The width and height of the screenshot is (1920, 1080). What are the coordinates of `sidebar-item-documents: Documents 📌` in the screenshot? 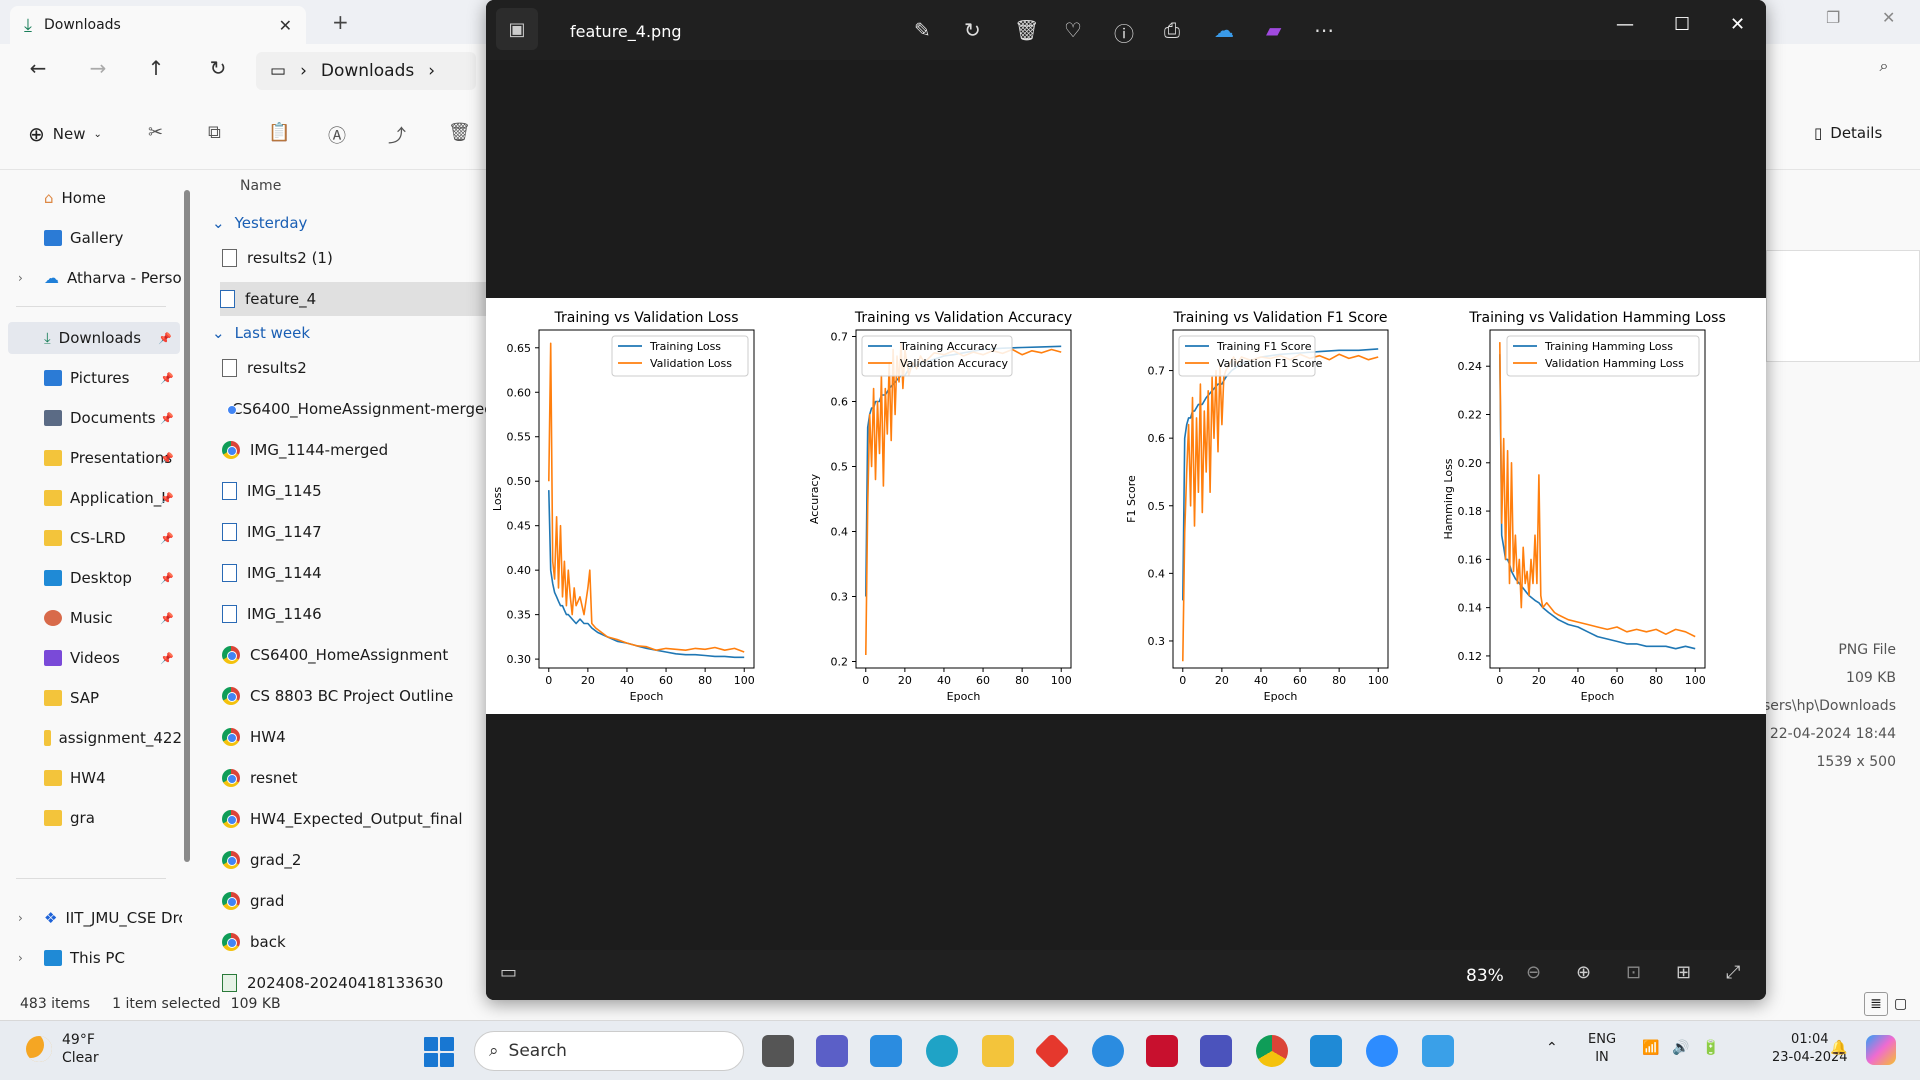 It's located at (91, 418).